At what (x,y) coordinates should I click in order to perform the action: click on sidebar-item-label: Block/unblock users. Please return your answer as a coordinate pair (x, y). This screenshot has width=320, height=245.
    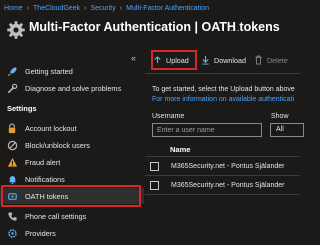
    Looking at the image, I should click on (57, 145).